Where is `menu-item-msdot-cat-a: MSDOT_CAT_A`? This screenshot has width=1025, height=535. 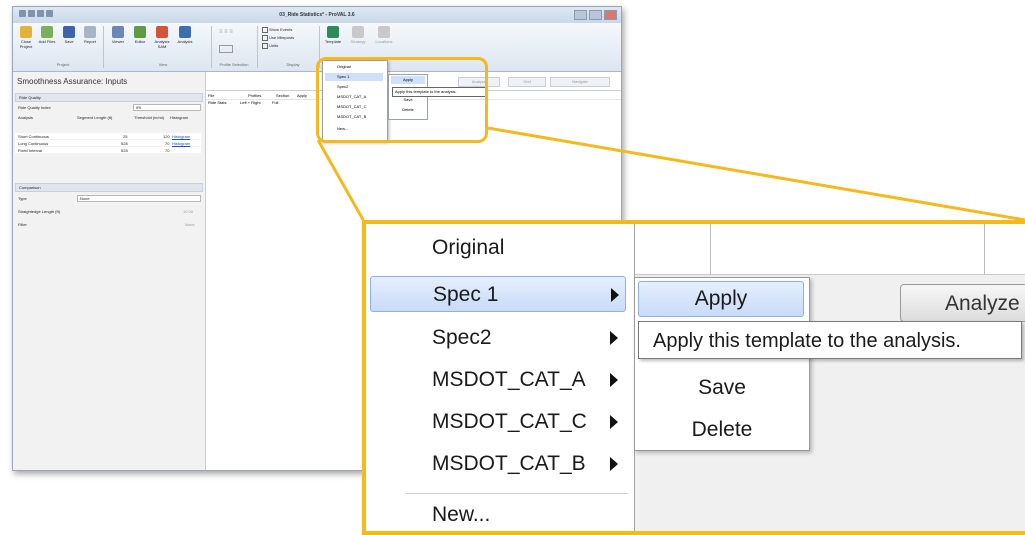 menu-item-msdot-cat-a: MSDOT_CAT_A is located at coordinates (498, 380).